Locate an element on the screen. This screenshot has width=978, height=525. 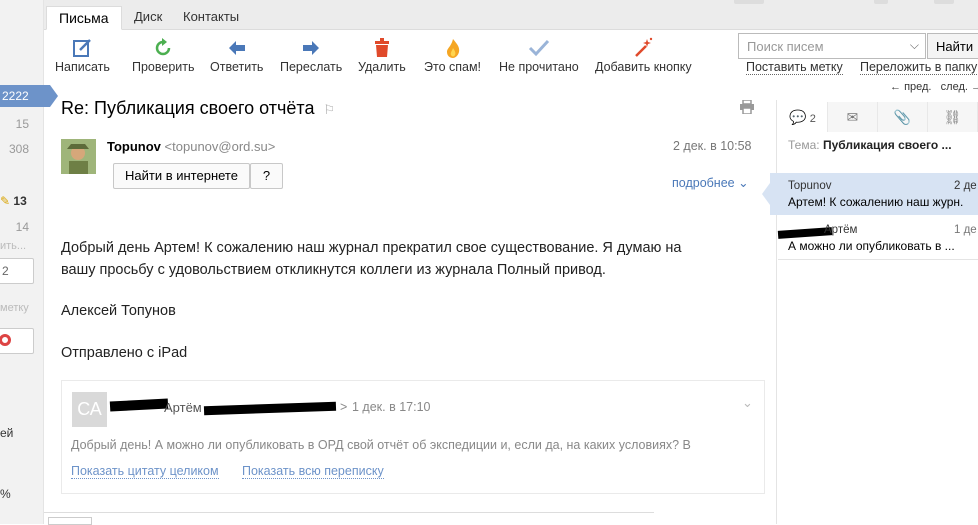
more-details-link: подробнее ⌄ is located at coordinates (710, 182).